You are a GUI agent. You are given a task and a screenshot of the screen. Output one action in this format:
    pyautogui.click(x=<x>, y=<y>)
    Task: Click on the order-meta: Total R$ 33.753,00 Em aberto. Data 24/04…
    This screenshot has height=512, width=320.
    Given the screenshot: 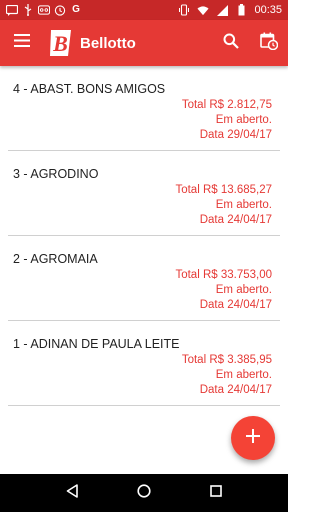 What is the action you would take?
    pyautogui.click(x=223, y=290)
    